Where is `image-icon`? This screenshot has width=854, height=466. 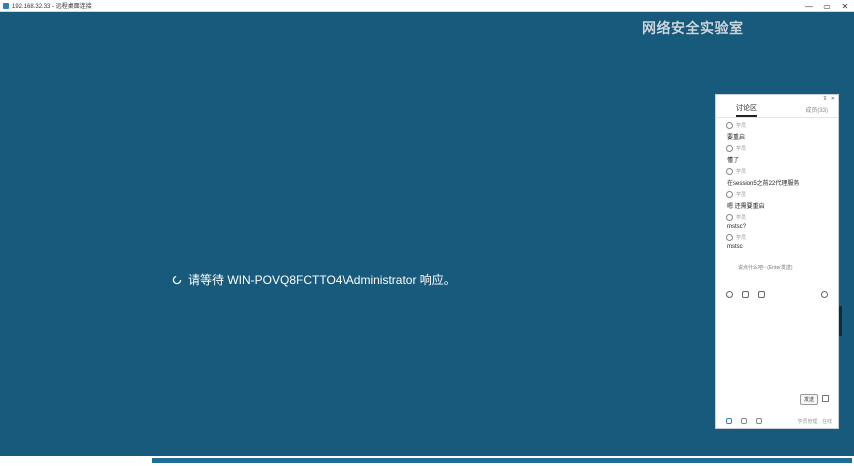 image-icon is located at coordinates (761, 294).